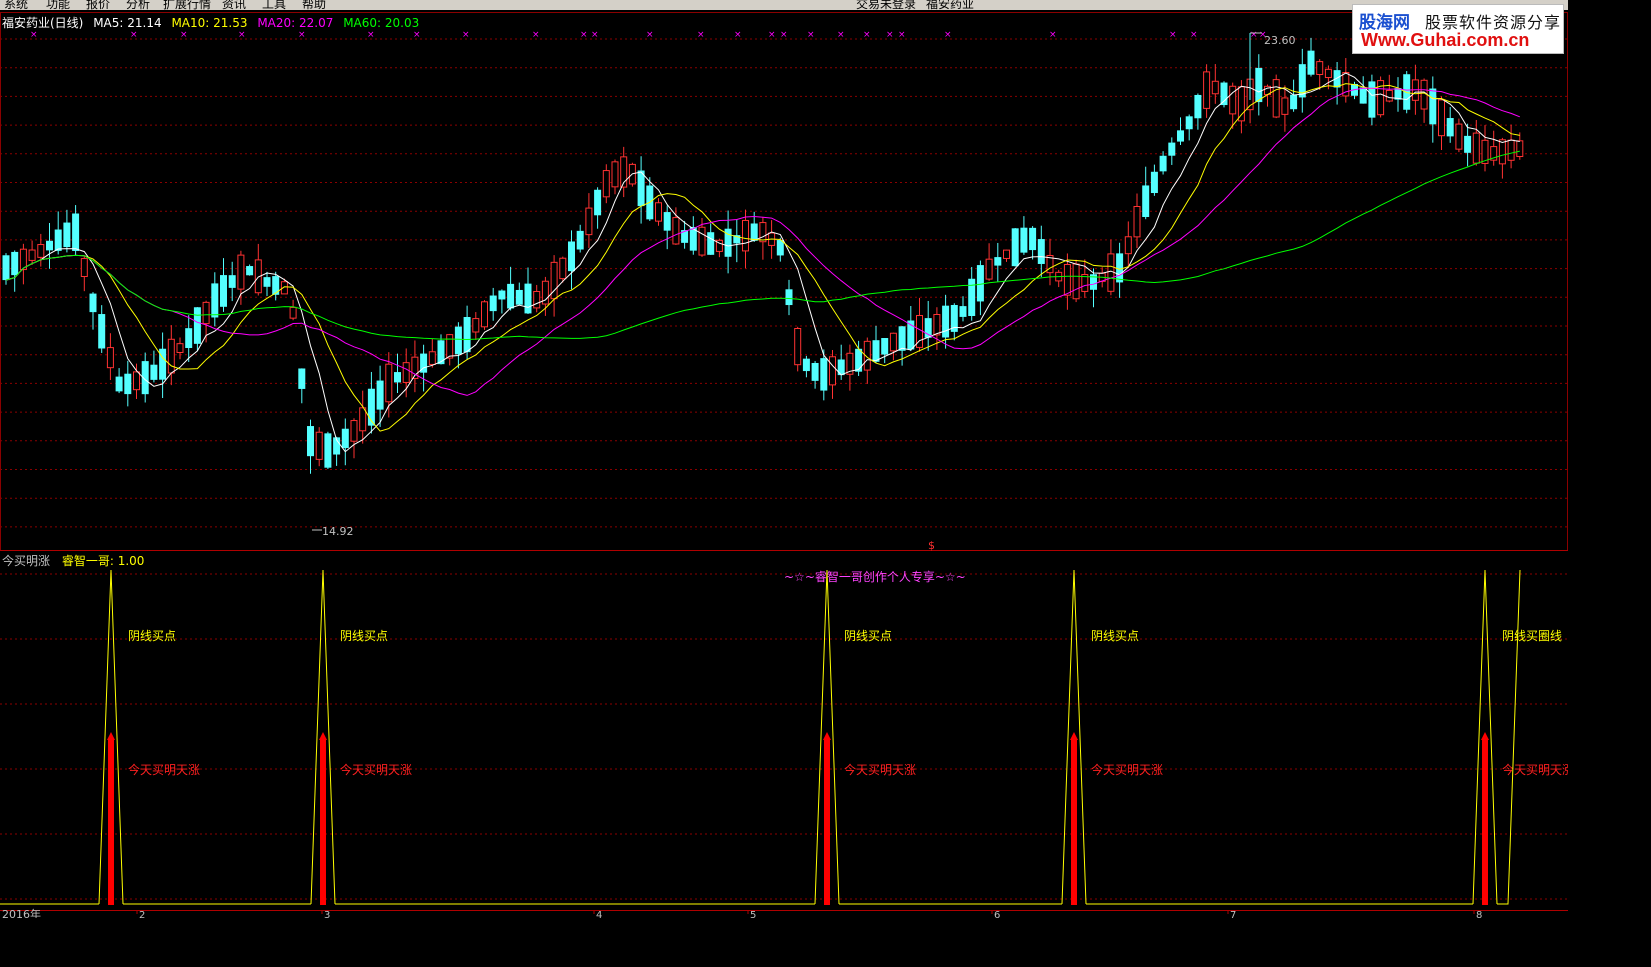  I want to click on year-label: 2016年, so click(21, 912).